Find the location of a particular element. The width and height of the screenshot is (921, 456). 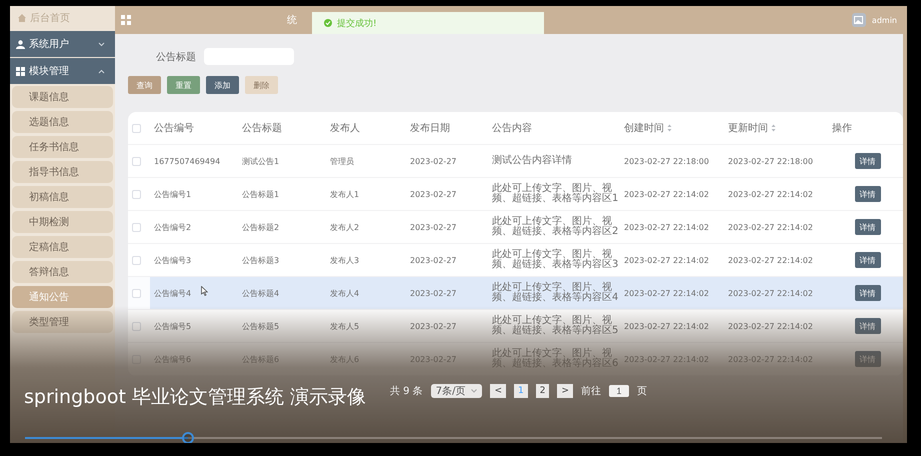

home-icon is located at coordinates (22, 18).